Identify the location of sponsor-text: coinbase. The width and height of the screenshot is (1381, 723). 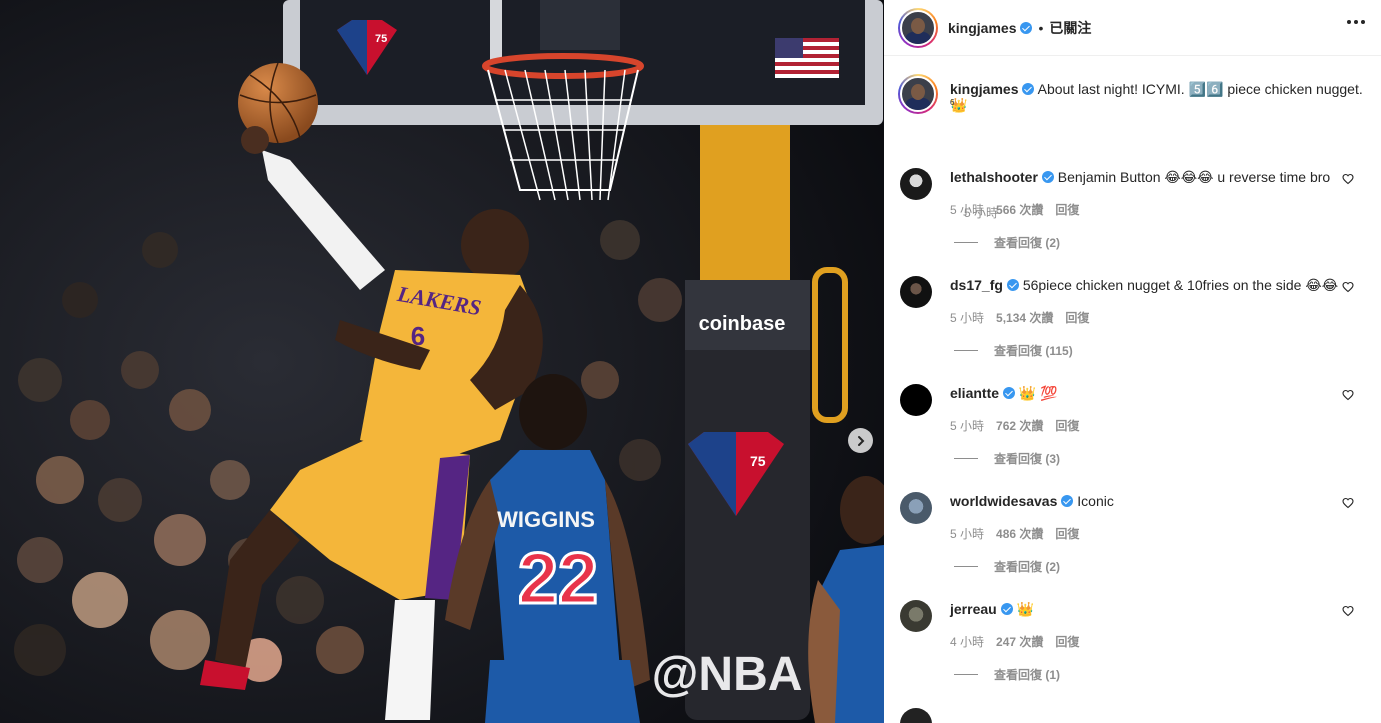
(742, 324).